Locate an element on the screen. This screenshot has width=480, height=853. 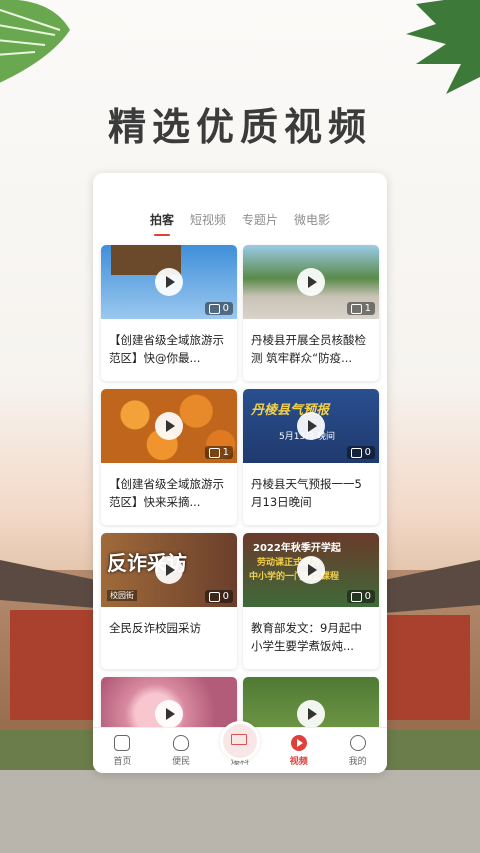
video-caption: 全民反诈校园采访 is located at coordinates (155, 628).